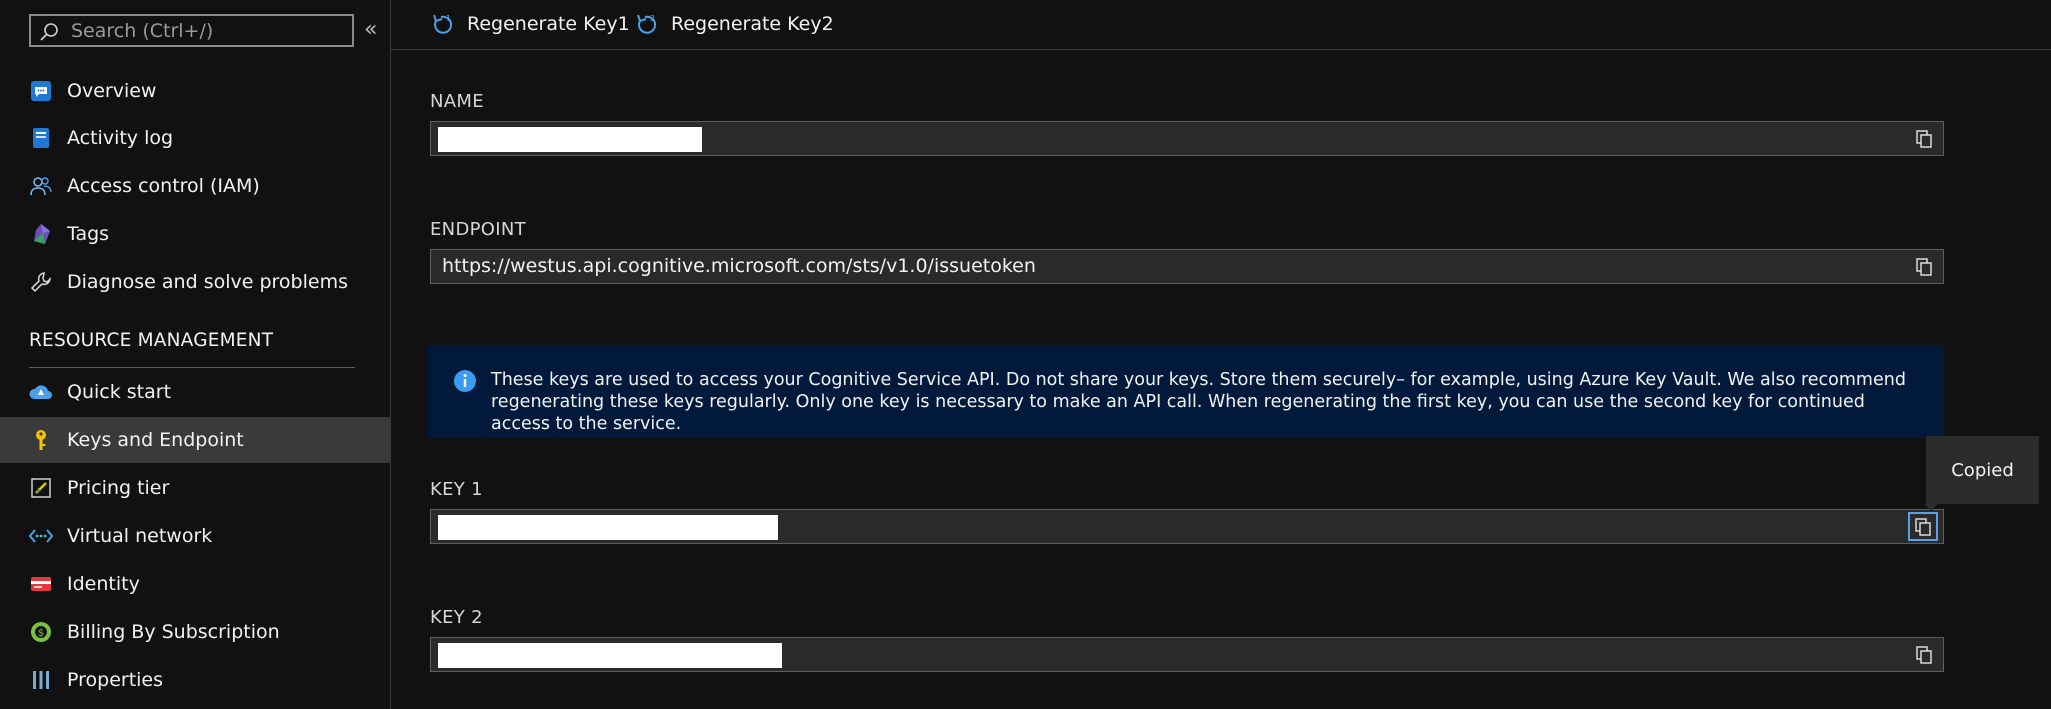 The image size is (2051, 709). Describe the element at coordinates (752, 24) in the screenshot. I see `regenerate-key2-label: Regenerate Key2` at that location.